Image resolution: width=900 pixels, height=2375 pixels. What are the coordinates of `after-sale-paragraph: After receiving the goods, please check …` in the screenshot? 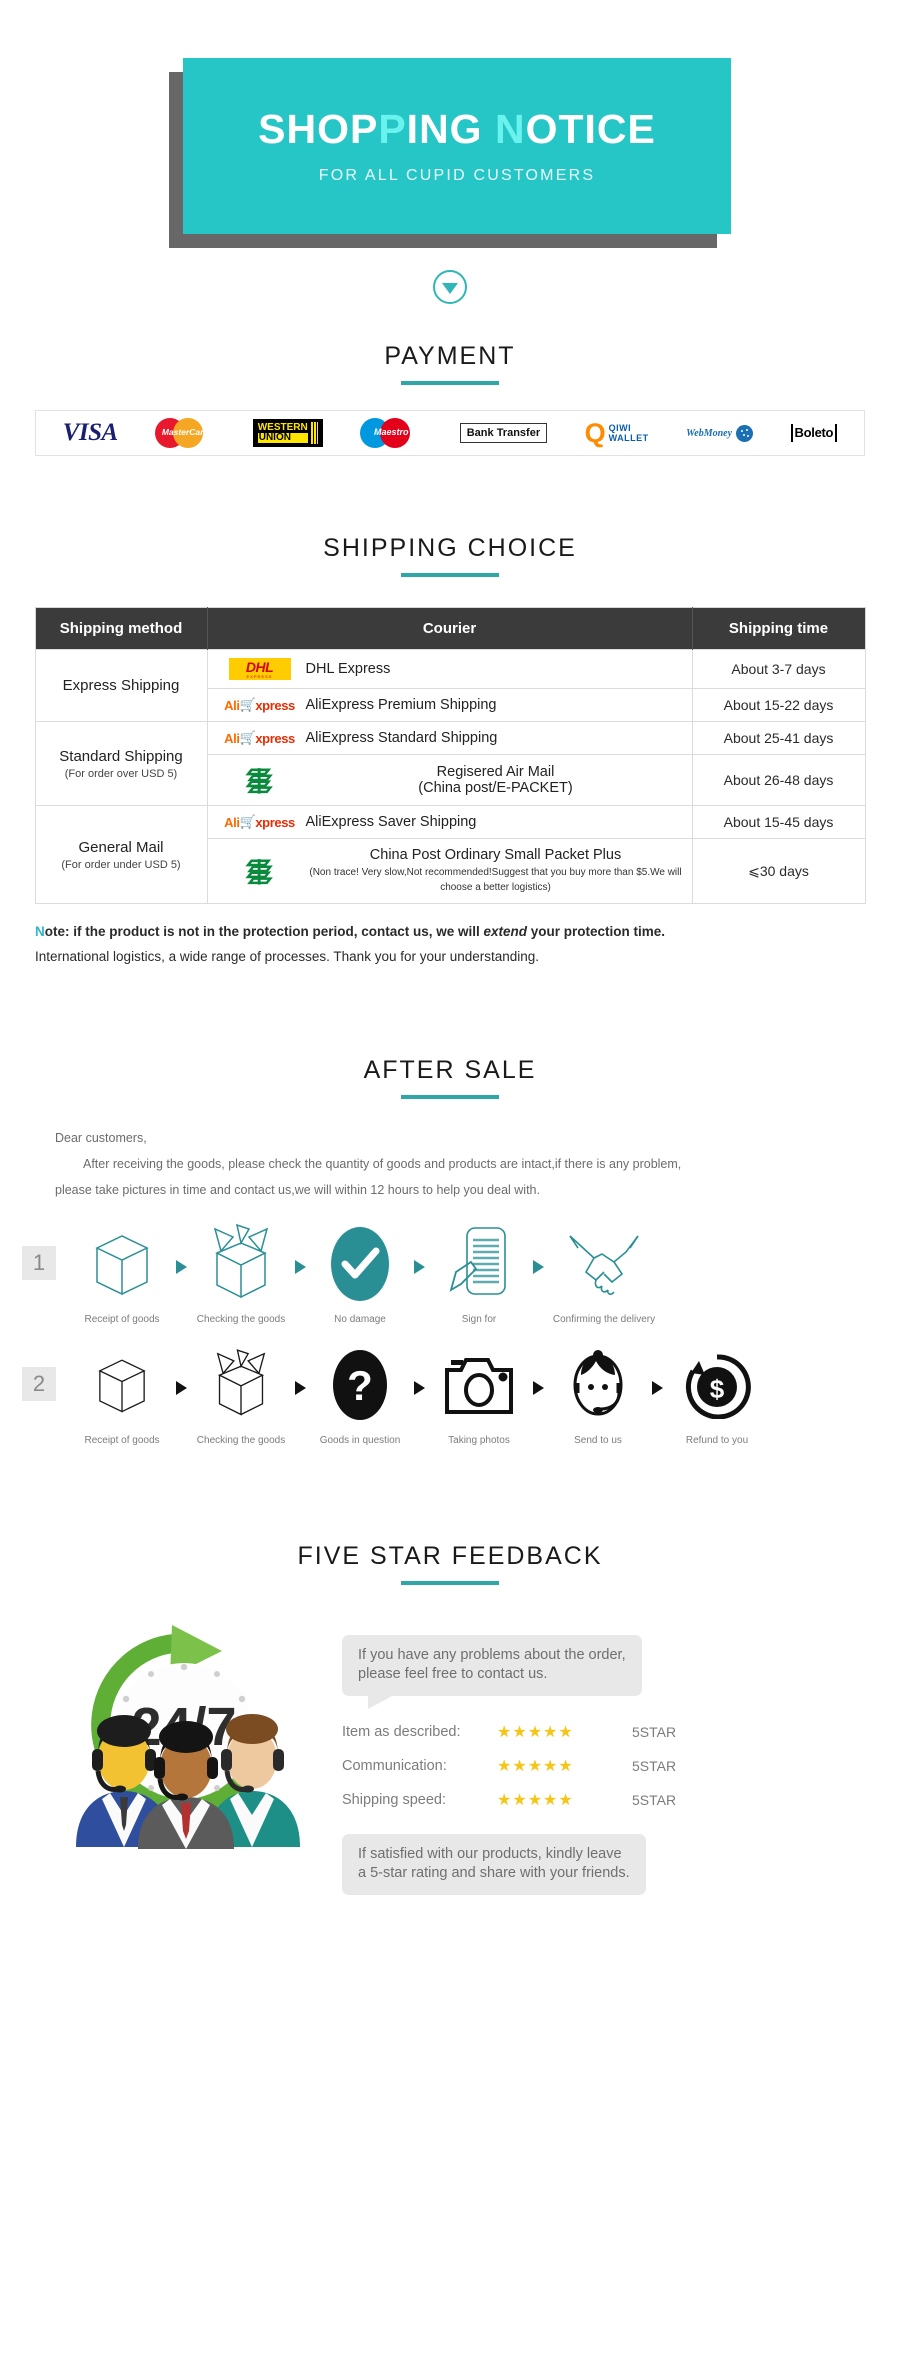 It's located at (382, 1164).